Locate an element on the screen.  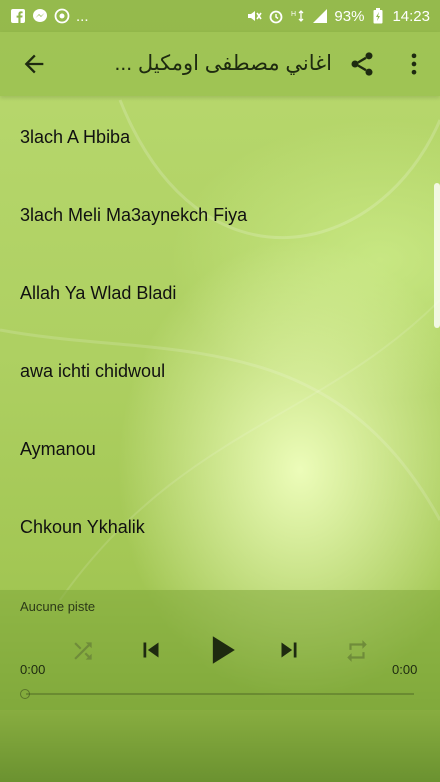
status-bar: ... H 93% 14:23 is located at coordinates (220, 16).